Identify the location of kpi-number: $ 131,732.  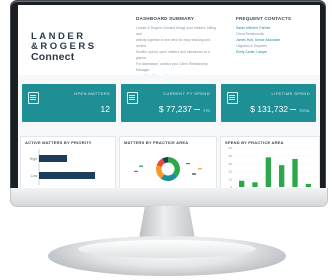
(269, 109).